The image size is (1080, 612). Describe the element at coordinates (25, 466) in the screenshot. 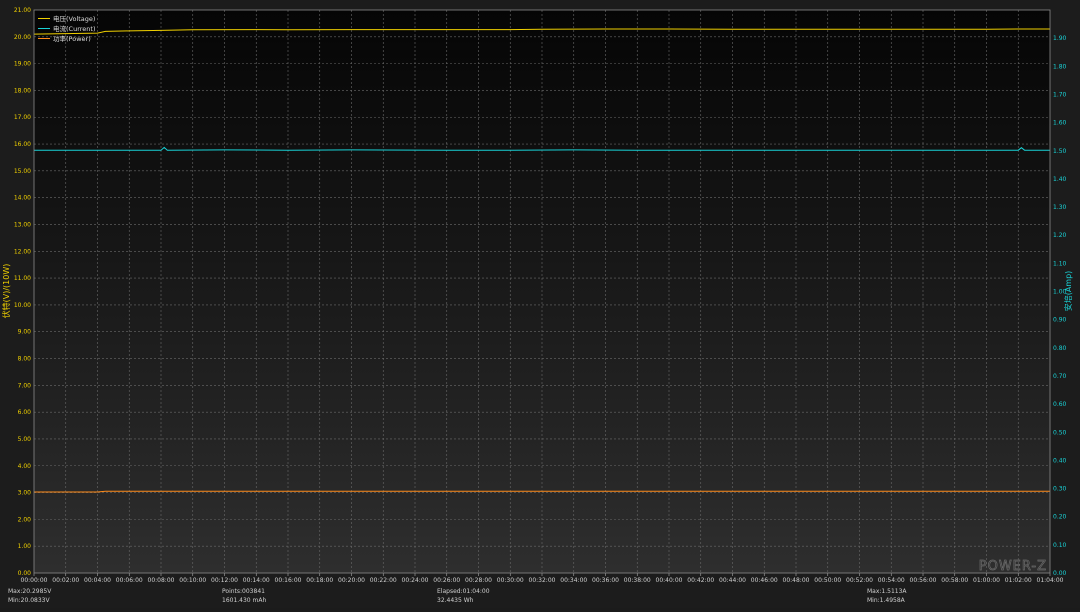

I see `left-tick-label: 4.00` at that location.